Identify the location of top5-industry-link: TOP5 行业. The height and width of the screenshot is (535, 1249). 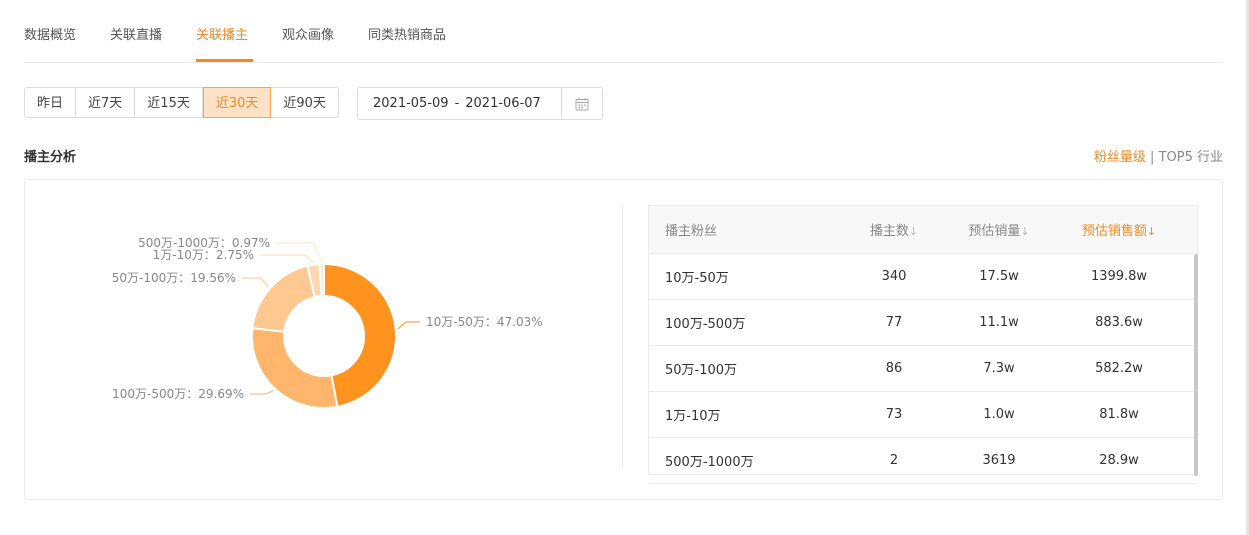
(1191, 157).